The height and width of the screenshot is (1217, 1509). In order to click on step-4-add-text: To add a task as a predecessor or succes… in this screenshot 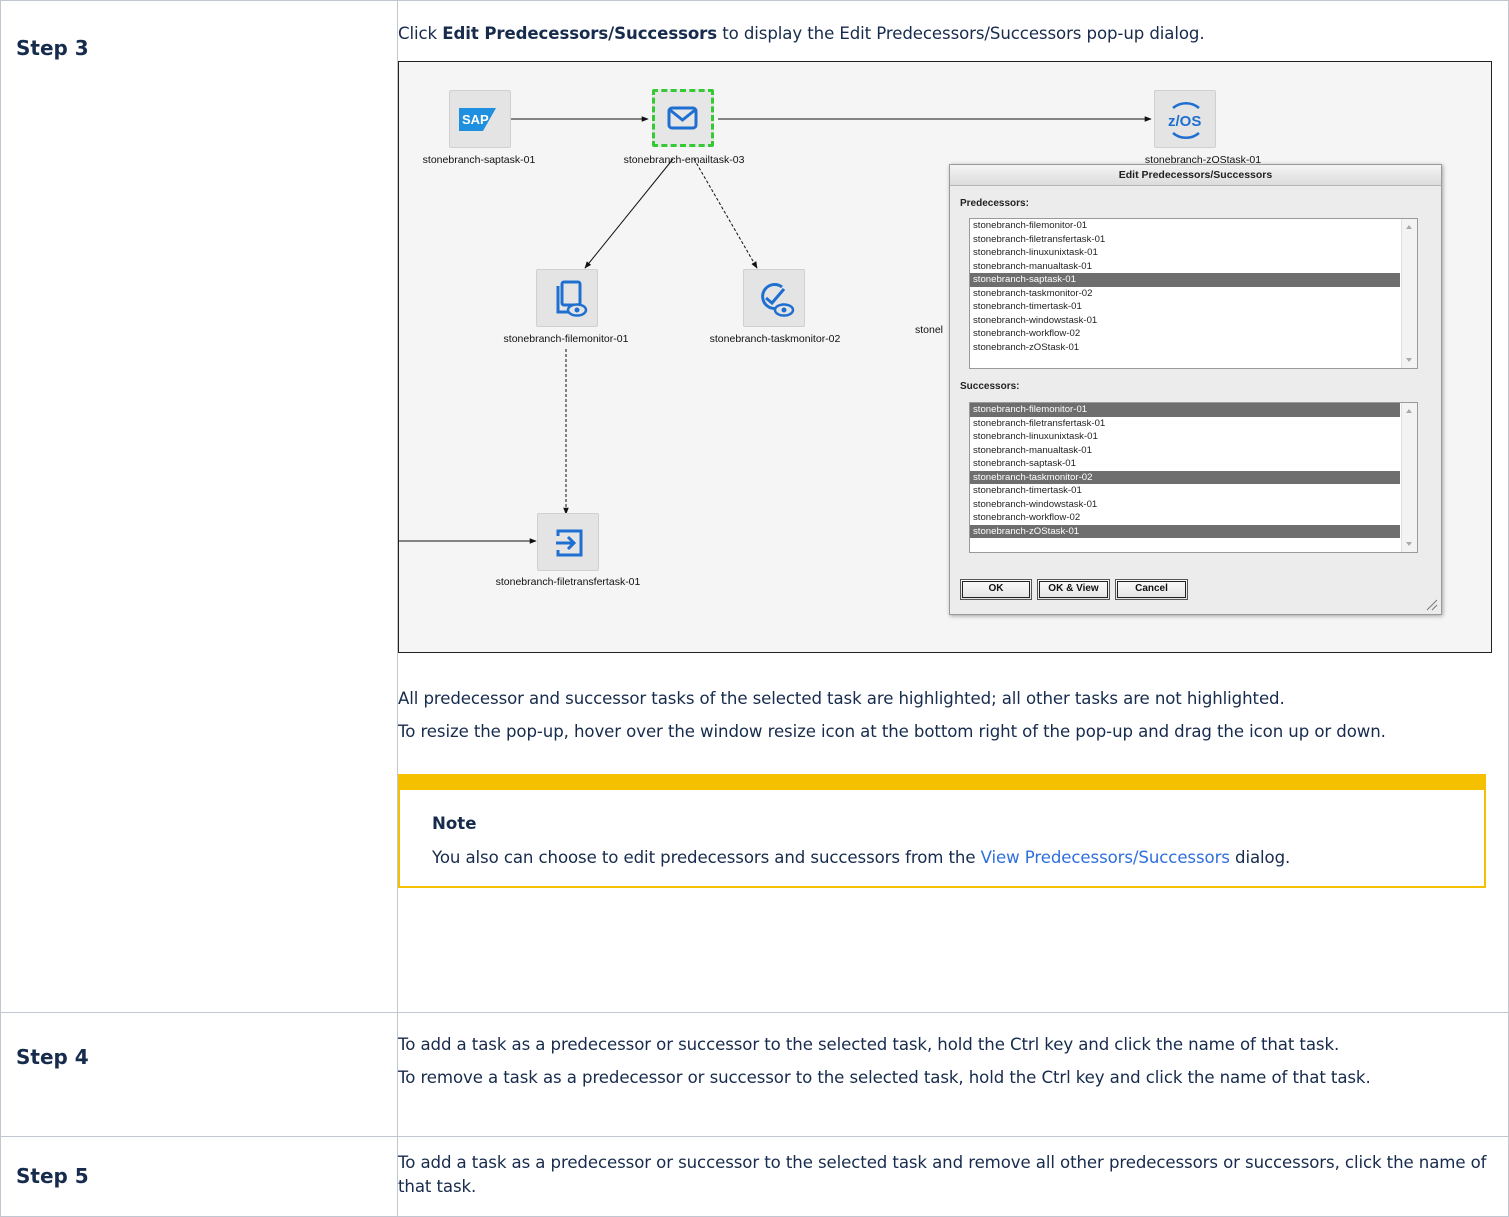, I will do `click(869, 1044)`.